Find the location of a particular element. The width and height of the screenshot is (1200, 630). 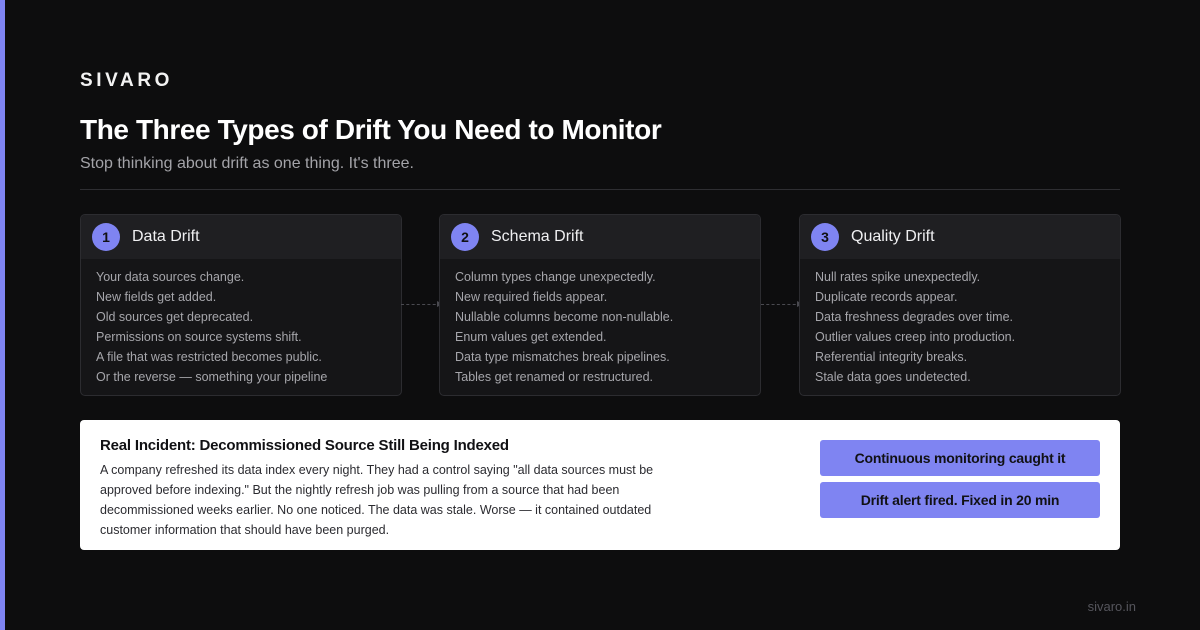

card-line: New required fields appear. is located at coordinates (531, 297).